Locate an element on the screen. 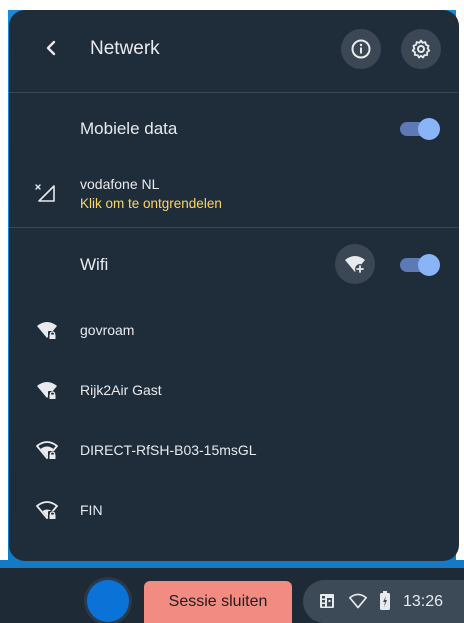 This screenshot has width=464, height=623. arrow-back-icon is located at coordinates (51, 48).